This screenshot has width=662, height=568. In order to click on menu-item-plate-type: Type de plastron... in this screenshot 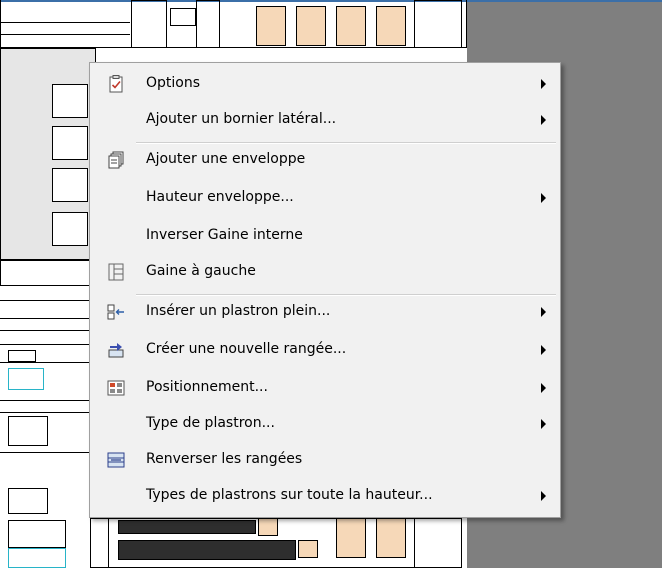, I will do `click(325, 424)`.